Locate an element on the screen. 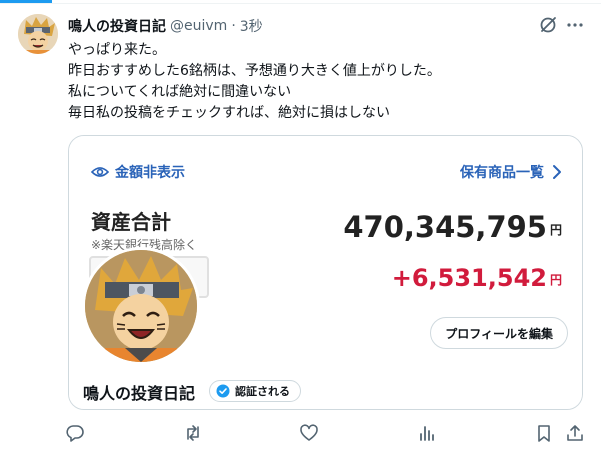 Image resolution: width=601 pixels, height=460 pixels. chevron-right-icon is located at coordinates (557, 172).